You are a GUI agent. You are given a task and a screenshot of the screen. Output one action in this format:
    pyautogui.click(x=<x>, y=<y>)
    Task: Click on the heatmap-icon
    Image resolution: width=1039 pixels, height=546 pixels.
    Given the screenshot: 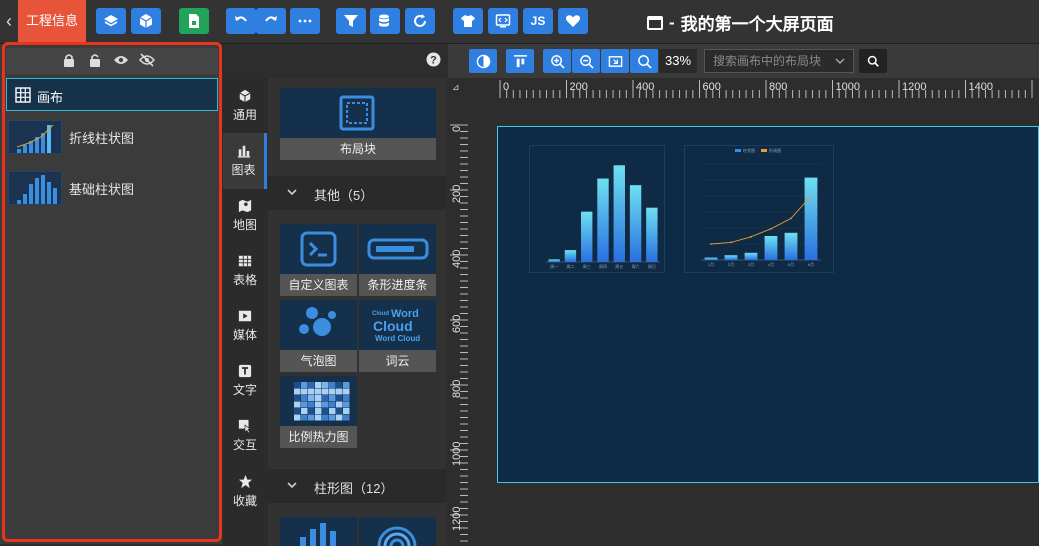 What is the action you would take?
    pyautogui.click(x=322, y=401)
    